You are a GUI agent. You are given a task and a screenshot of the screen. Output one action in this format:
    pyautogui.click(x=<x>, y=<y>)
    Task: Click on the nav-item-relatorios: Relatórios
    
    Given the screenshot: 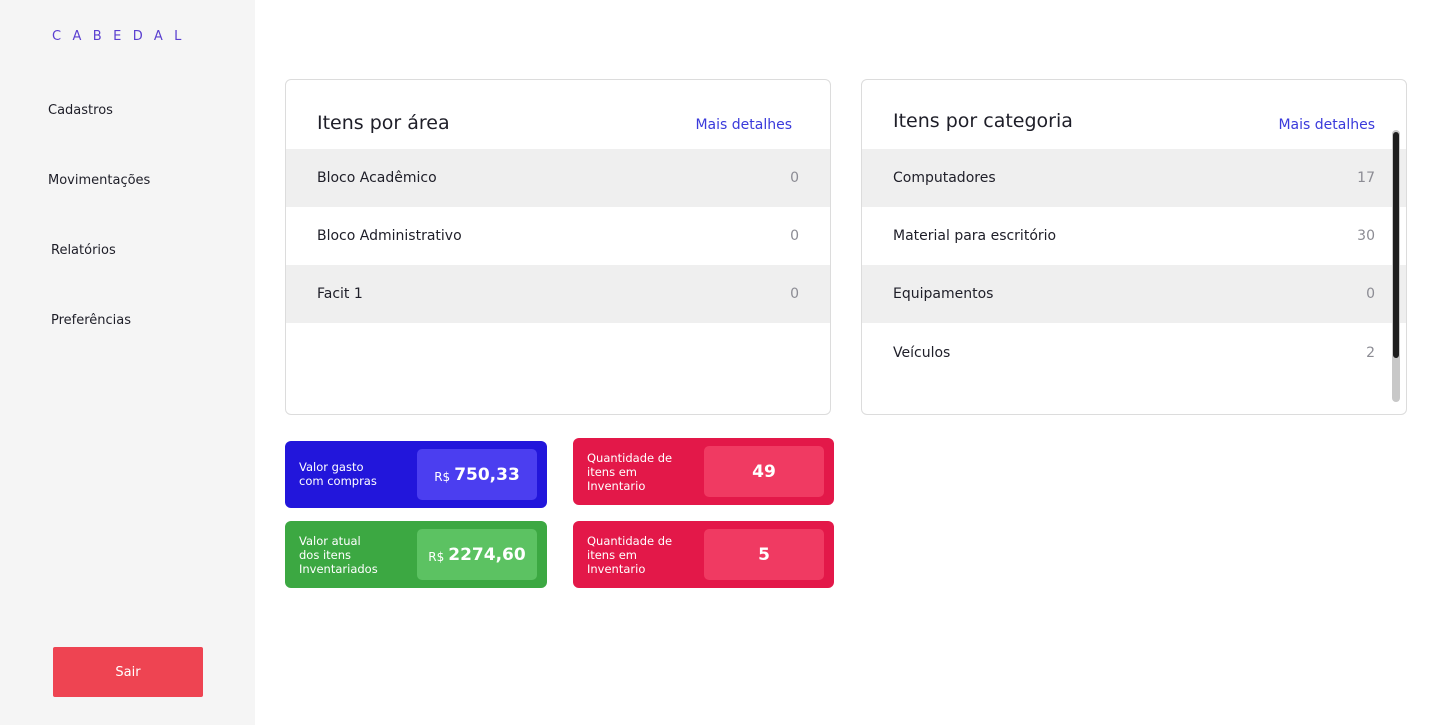 What is the action you would take?
    pyautogui.click(x=83, y=250)
    